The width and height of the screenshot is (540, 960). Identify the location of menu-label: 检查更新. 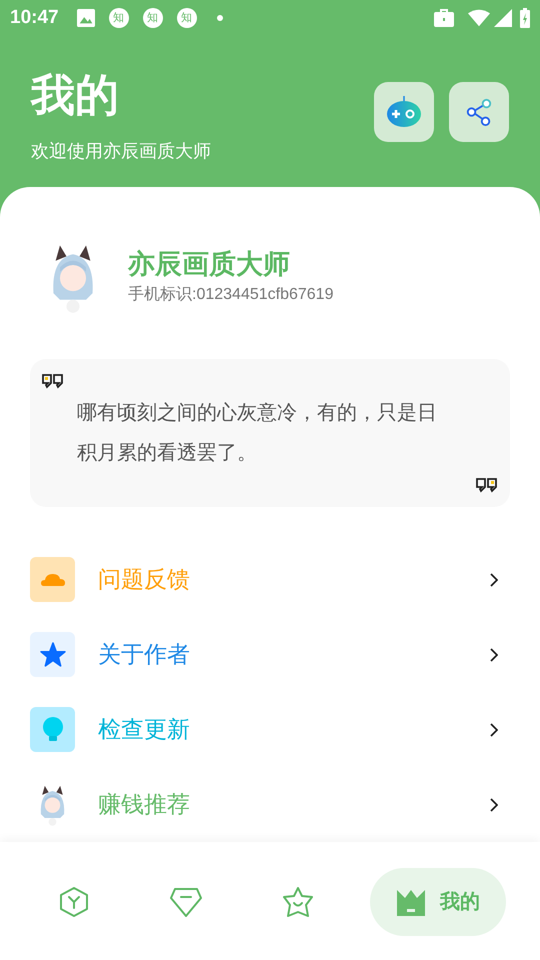
(144, 729).